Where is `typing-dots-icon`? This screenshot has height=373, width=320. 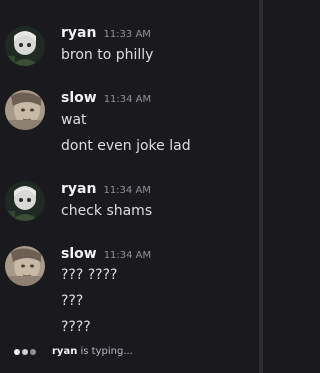
typing-dots-icon is located at coordinates (26, 351).